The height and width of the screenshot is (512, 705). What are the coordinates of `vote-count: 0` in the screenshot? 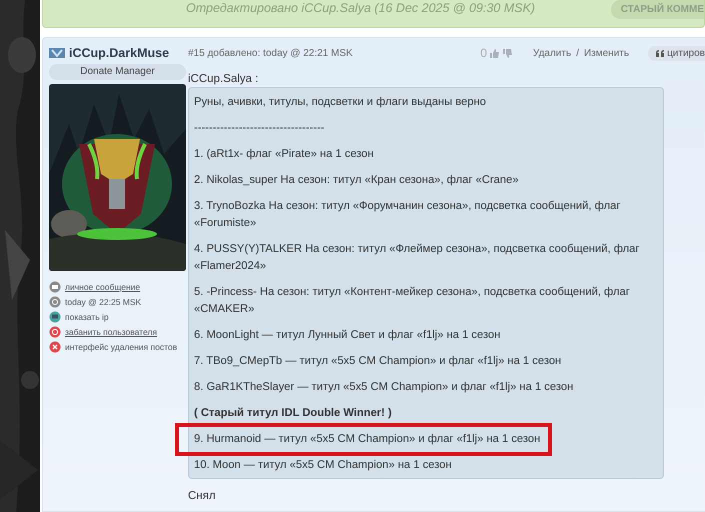 It's located at (483, 53).